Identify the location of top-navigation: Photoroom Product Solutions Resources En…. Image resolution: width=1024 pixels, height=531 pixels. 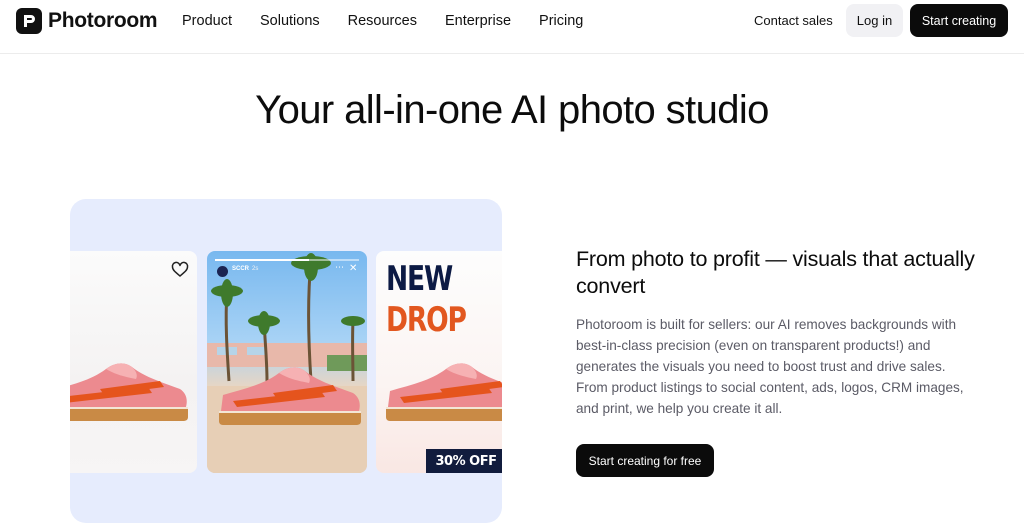
(512, 27).